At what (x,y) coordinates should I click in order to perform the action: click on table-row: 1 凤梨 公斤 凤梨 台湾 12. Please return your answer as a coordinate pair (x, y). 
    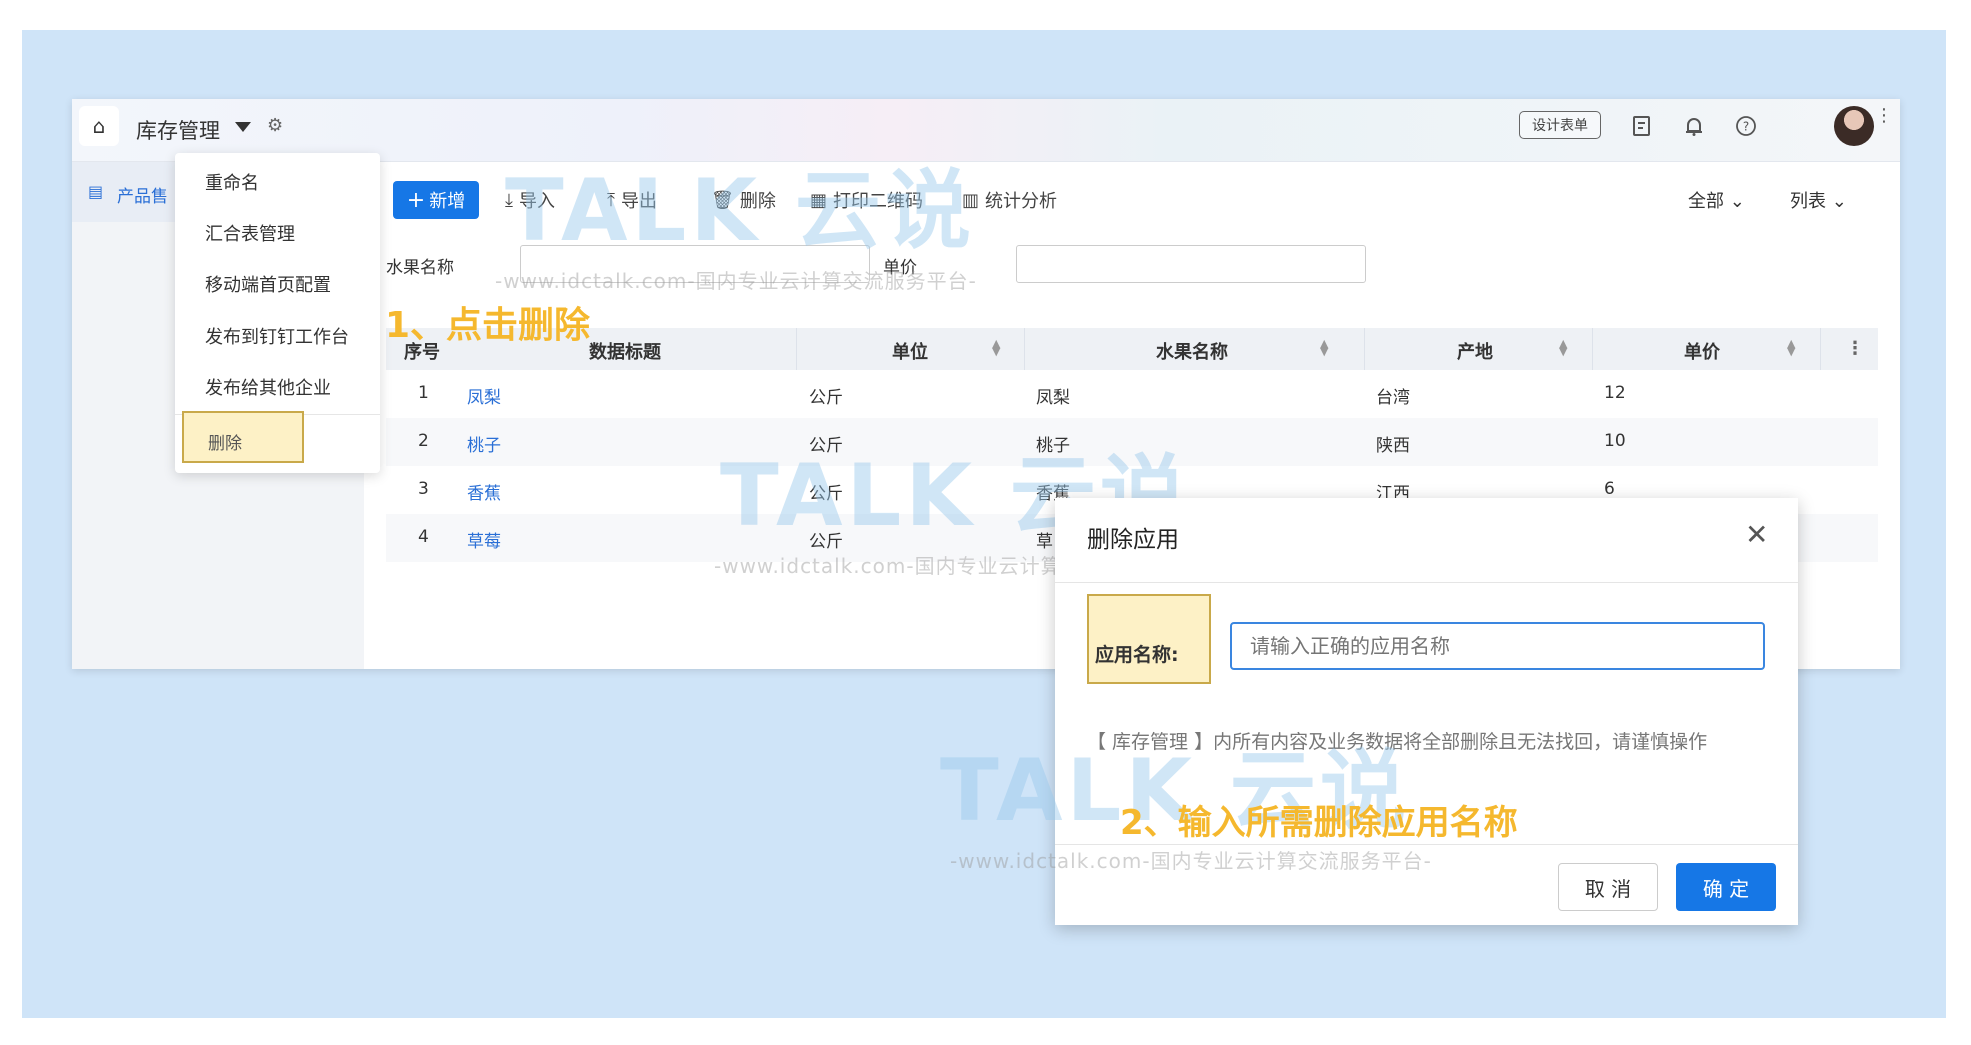
    Looking at the image, I should click on (1132, 394).